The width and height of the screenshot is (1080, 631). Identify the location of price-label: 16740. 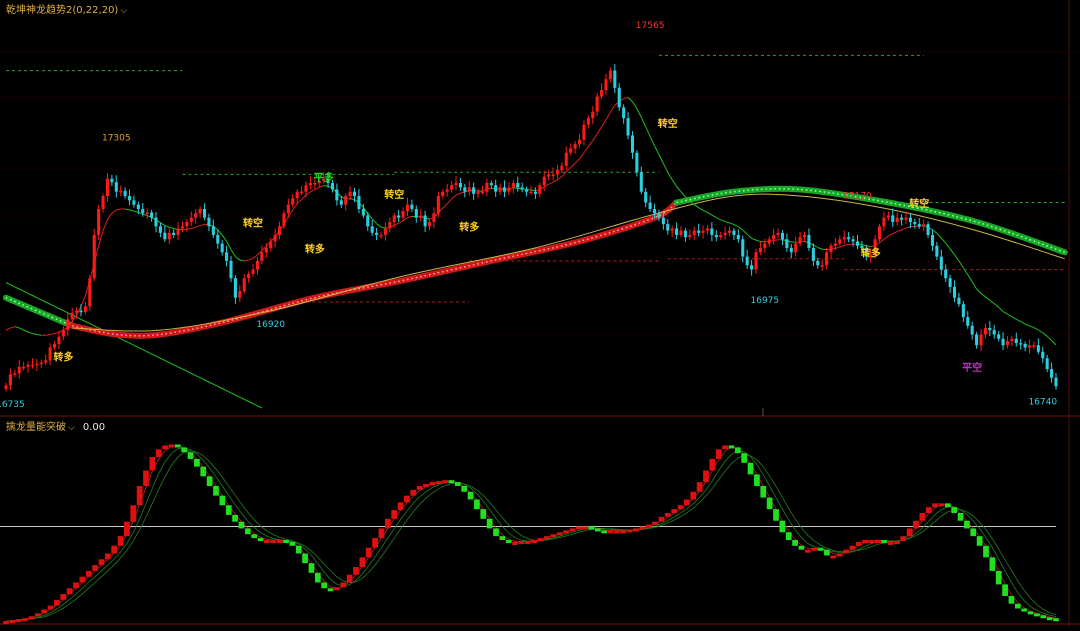
(1042, 403).